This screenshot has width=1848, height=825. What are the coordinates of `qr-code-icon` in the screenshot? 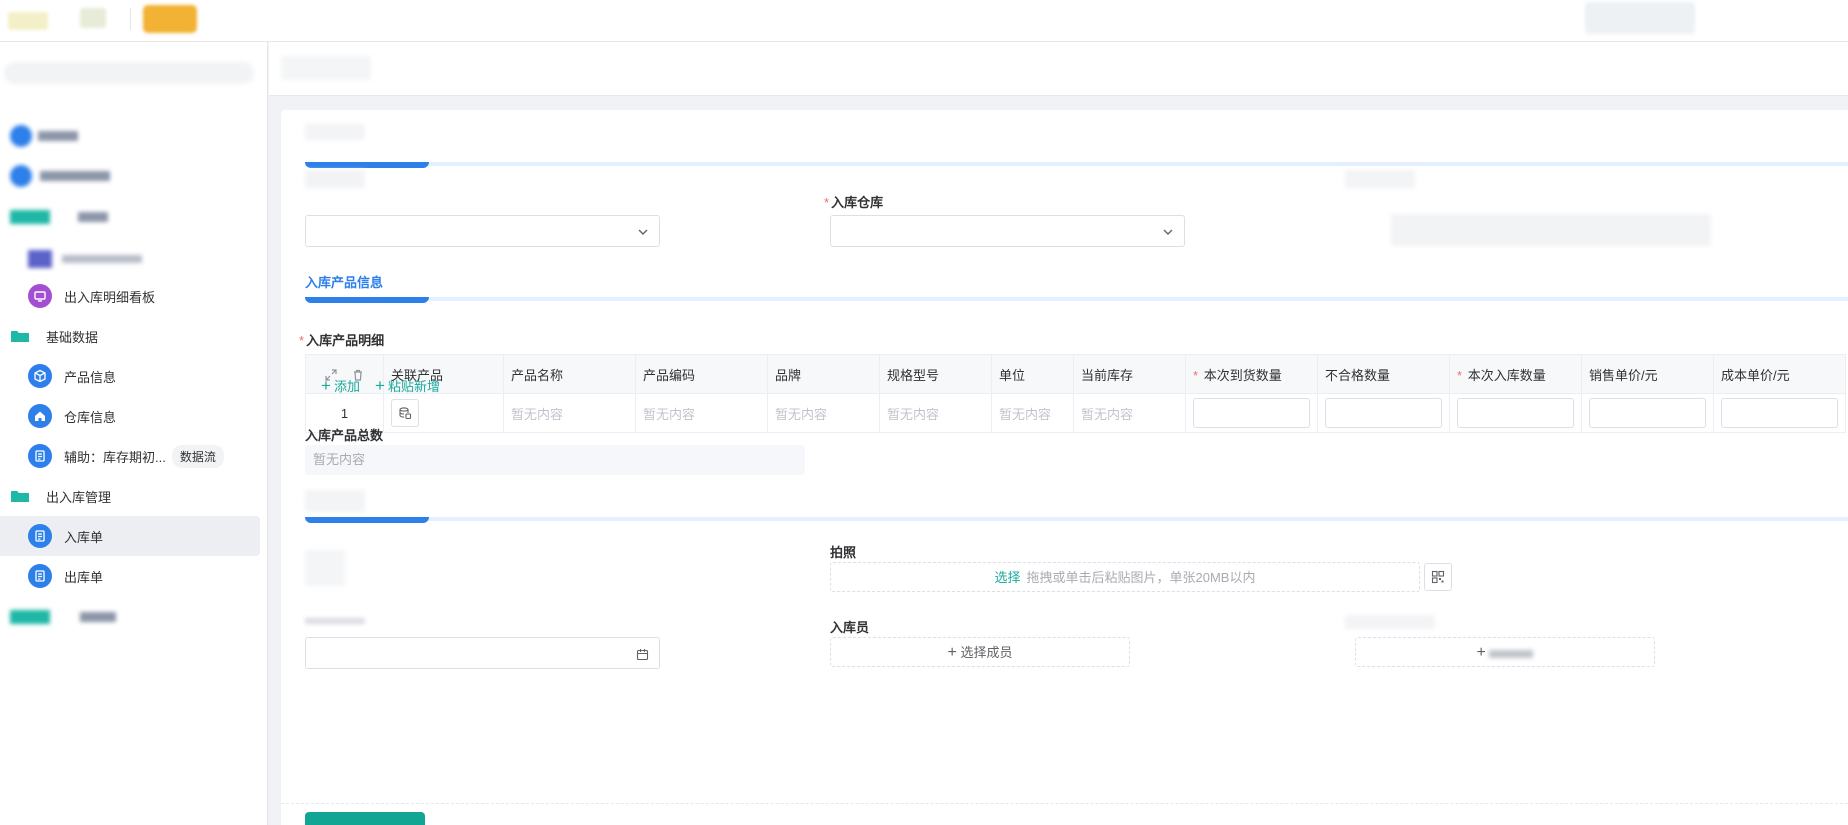 It's located at (1438, 577).